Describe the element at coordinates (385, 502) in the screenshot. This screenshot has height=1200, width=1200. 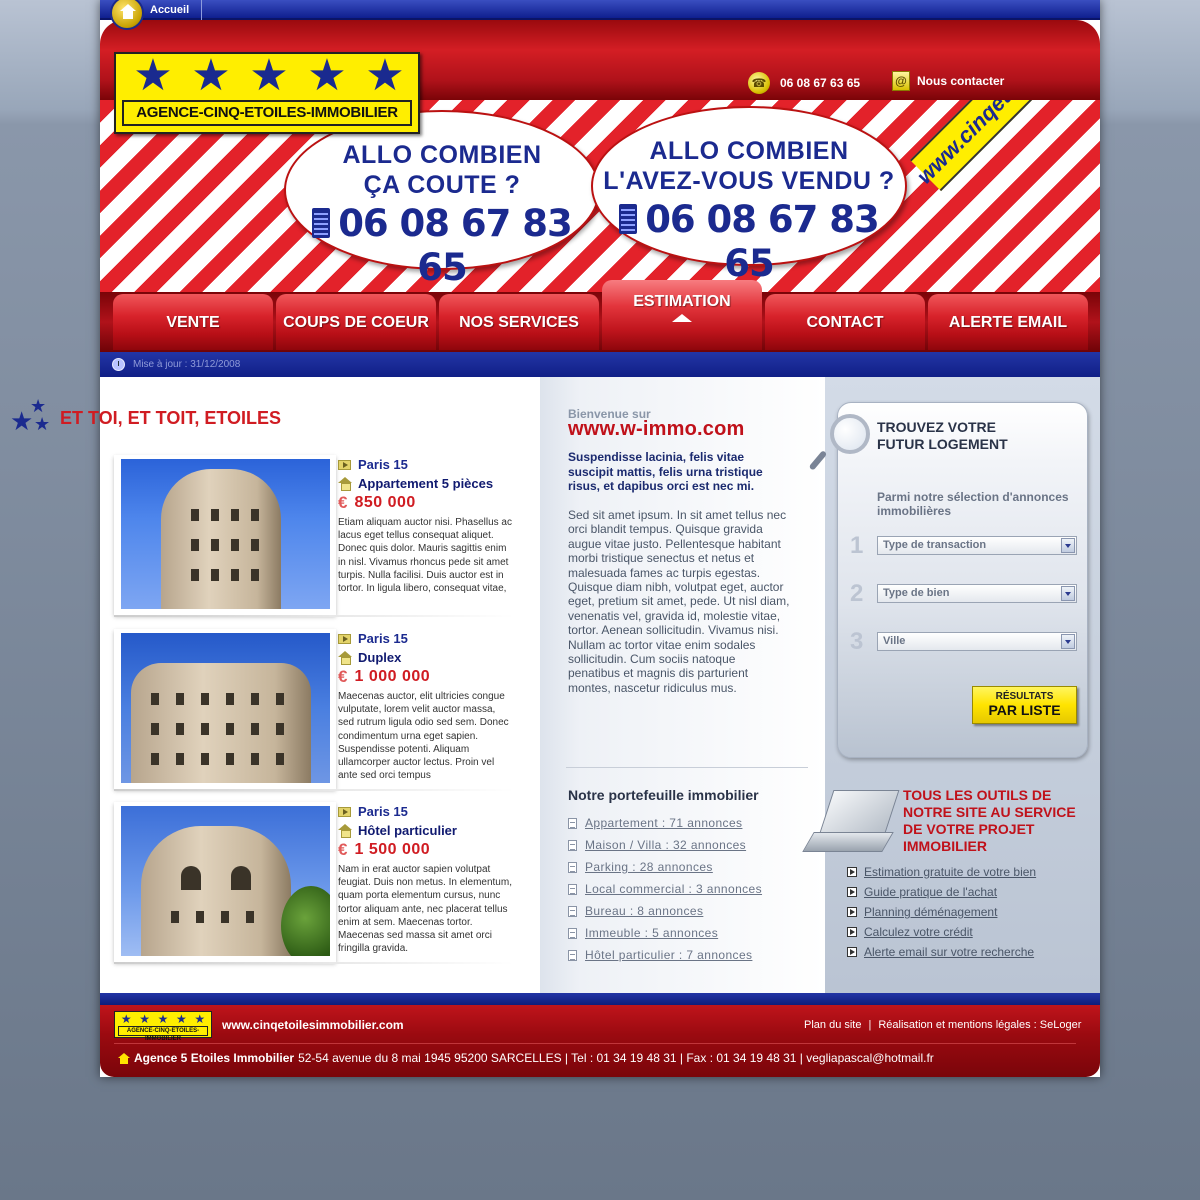
I see `listing-price: 850 000` at that location.